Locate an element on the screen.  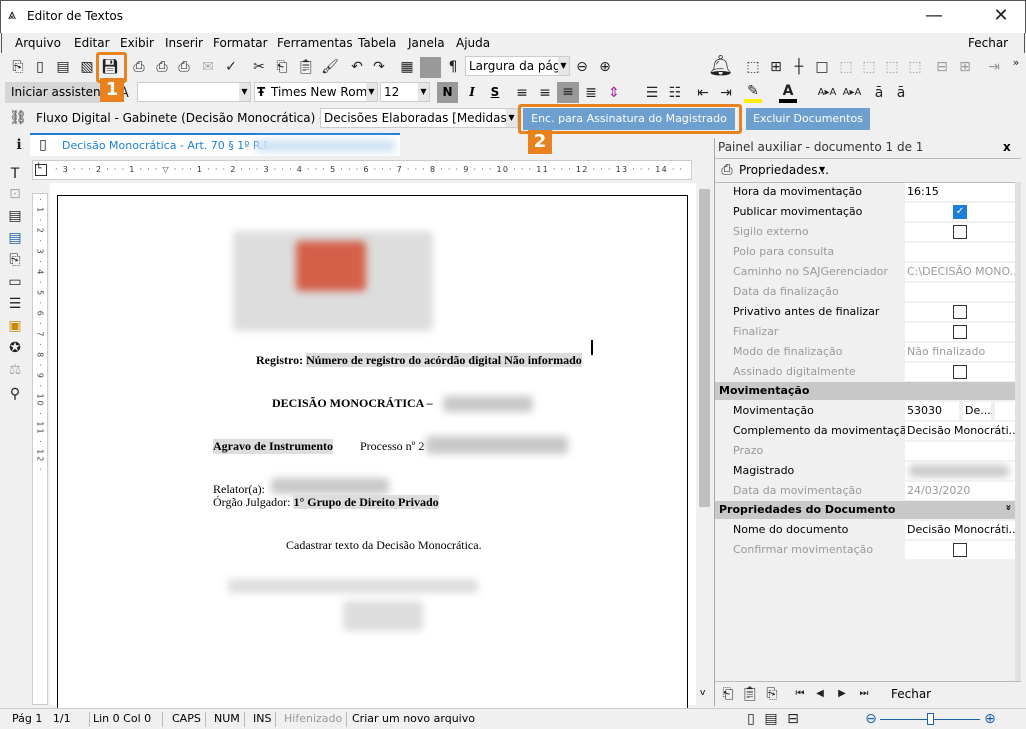
table-grid-icon is located at coordinates (430, 67).